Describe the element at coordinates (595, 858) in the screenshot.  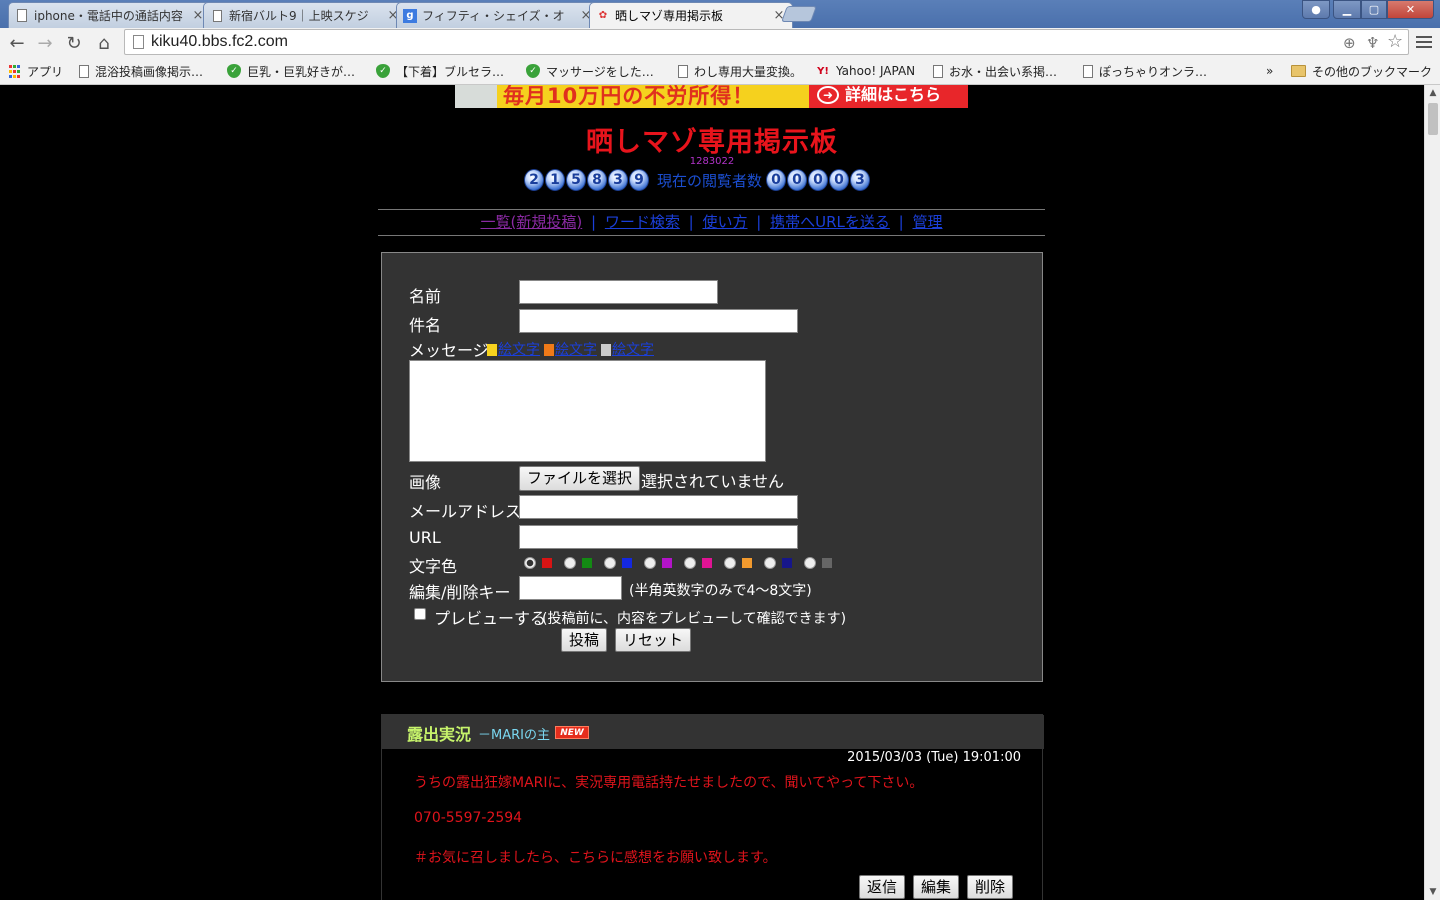
I see `post-body-line: ＃お気に召しましたら、こちらに感想をお願い致します。` at that location.